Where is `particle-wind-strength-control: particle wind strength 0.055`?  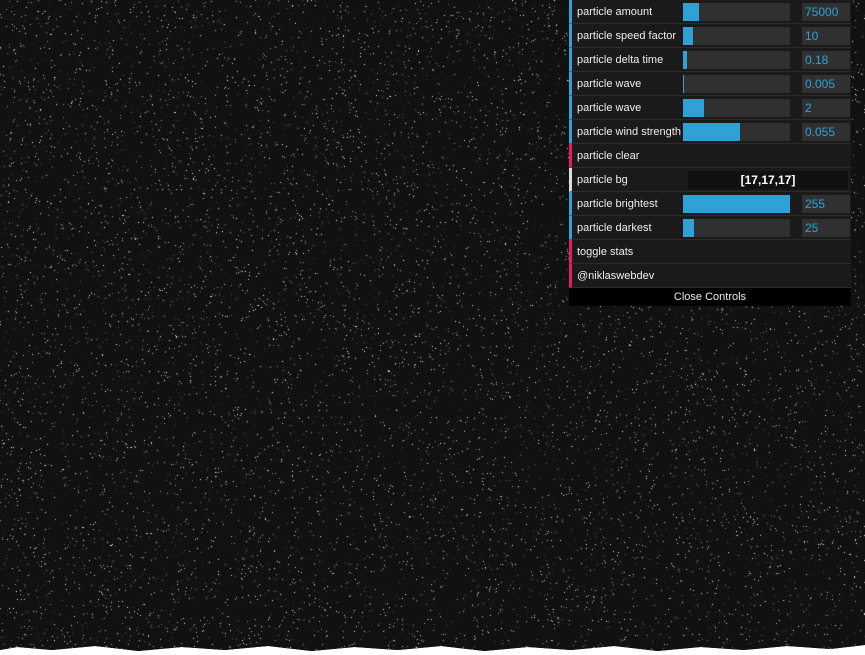 particle-wind-strength-control: particle wind strength 0.055 is located at coordinates (710, 132).